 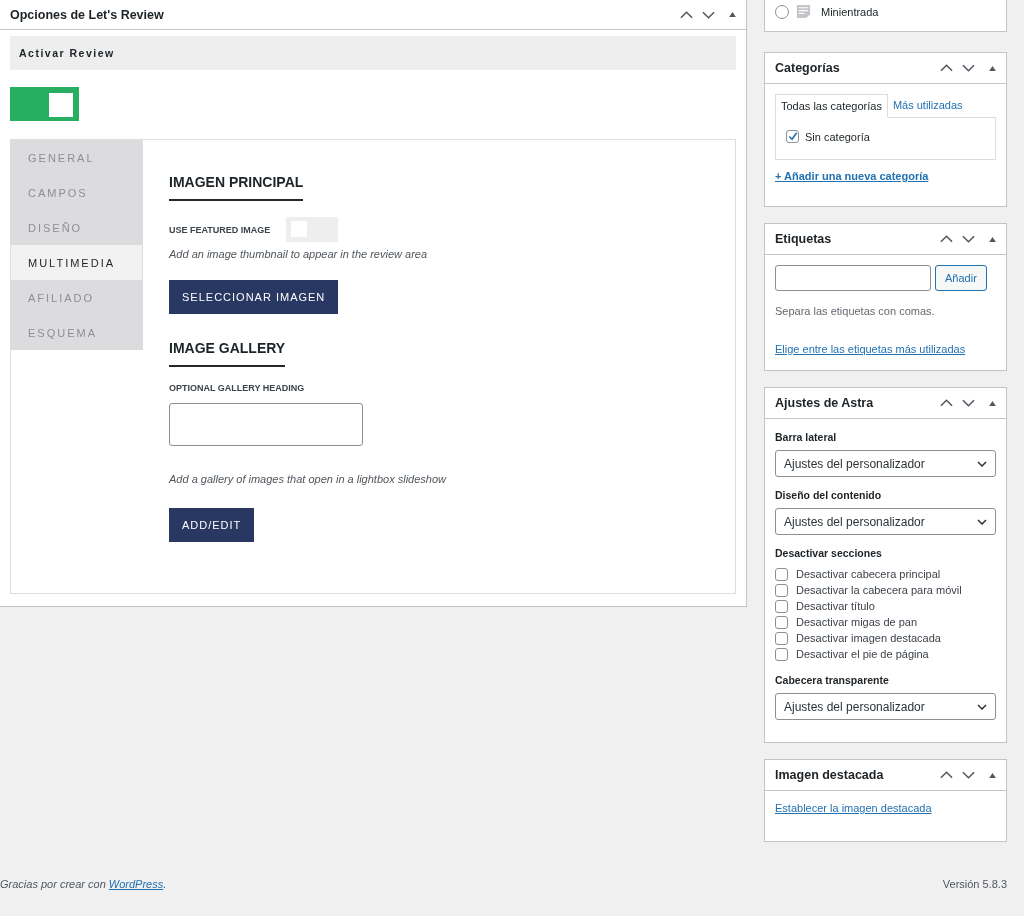 What do you see at coordinates (927, 105) in the screenshot?
I see `category-tab: Más utilizadas` at bounding box center [927, 105].